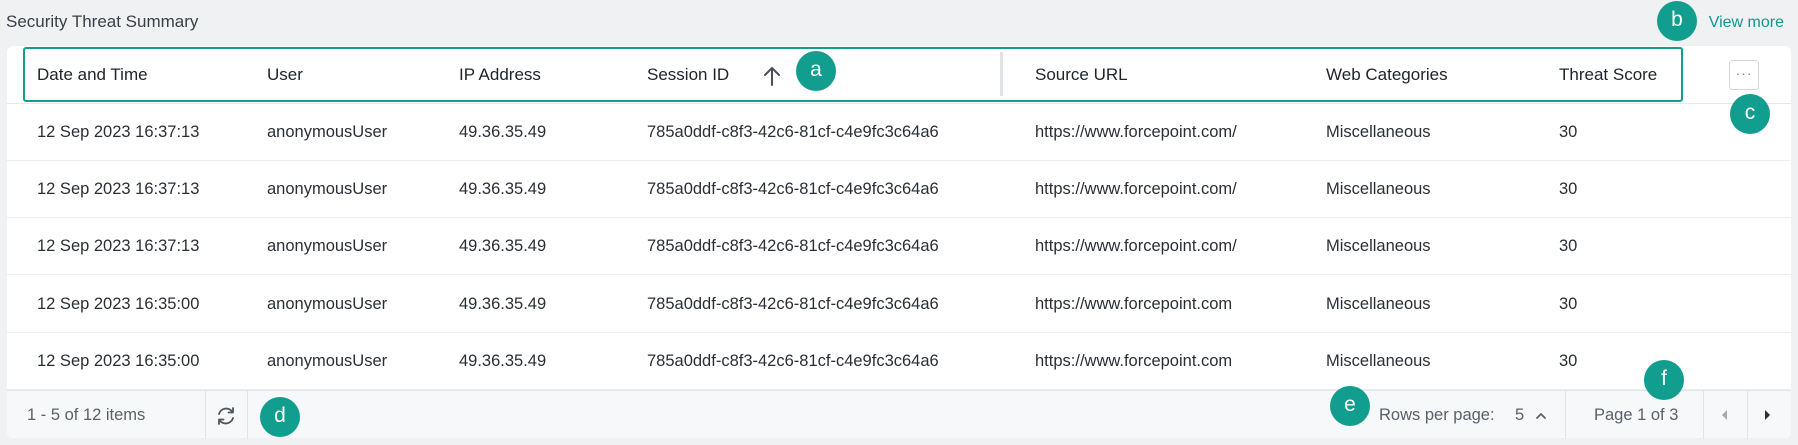 This screenshot has height=445, width=1798. I want to click on caret-left-icon, so click(1725, 415).